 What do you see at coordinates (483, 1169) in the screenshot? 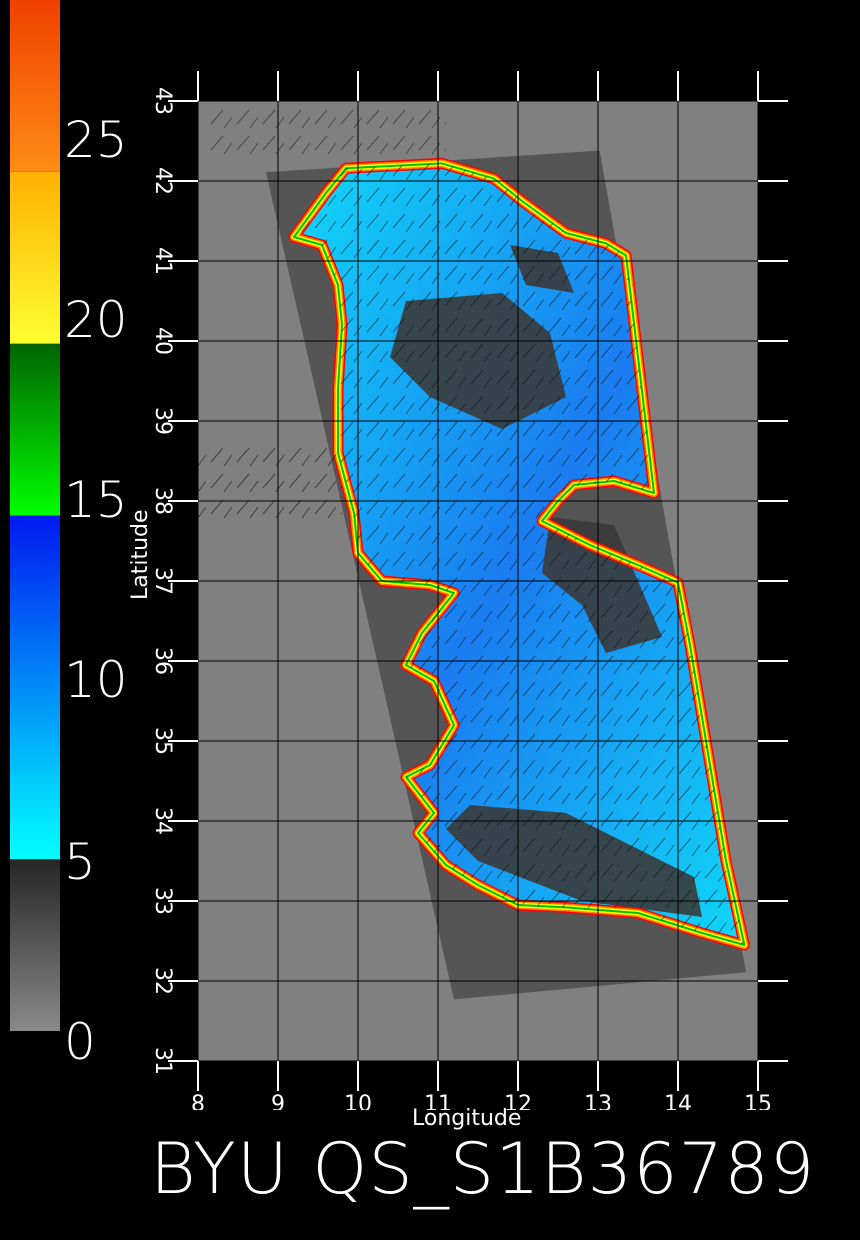
I see `image-title: BYU QS_S1B36789` at bounding box center [483, 1169].